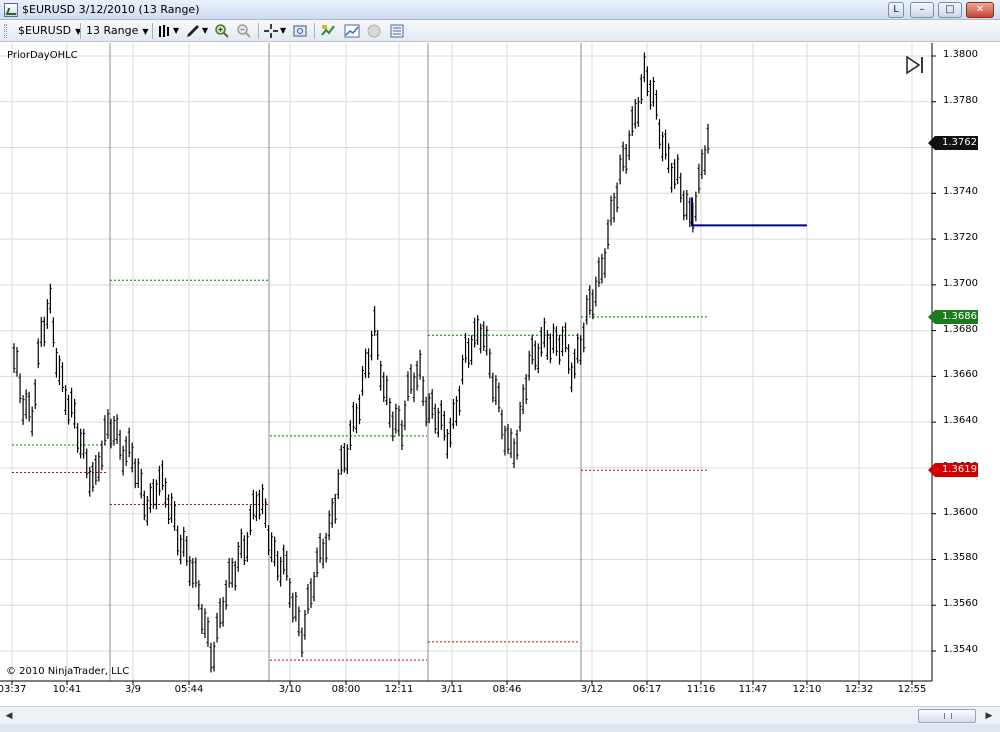 The height and width of the screenshot is (732, 1000). I want to click on time-tick-label: 12:10, so click(807, 689).